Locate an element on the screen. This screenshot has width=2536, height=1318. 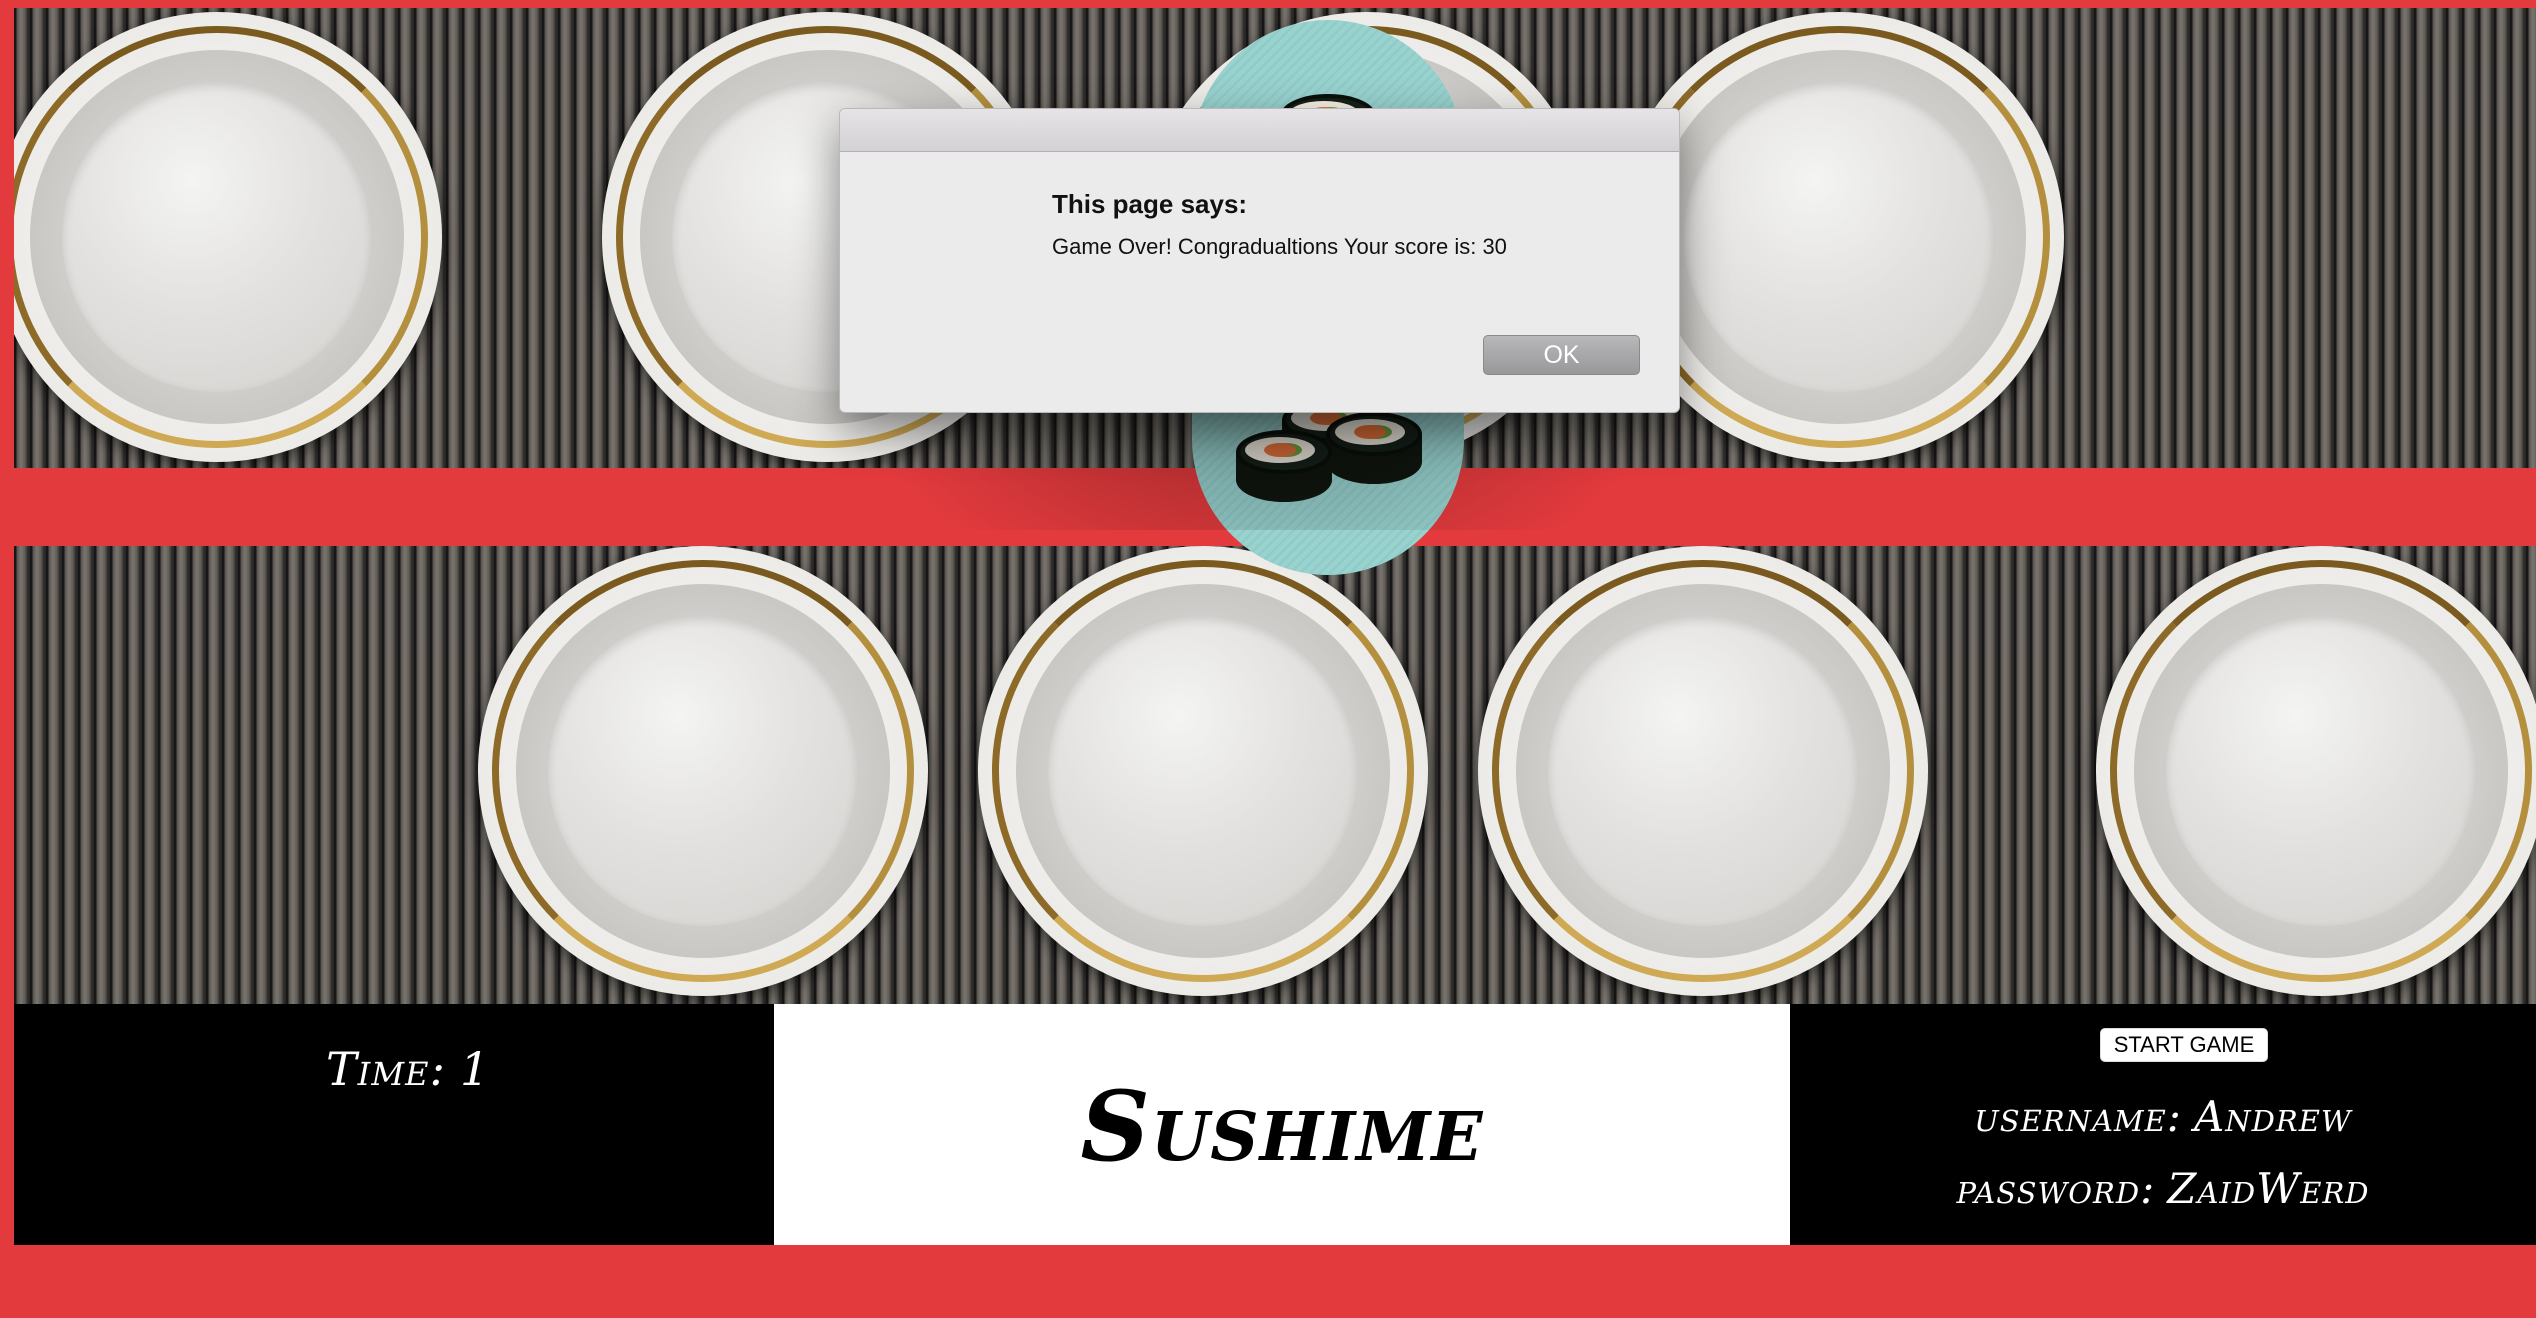
password-value: ZaidWerd is located at coordinates (2268, 1188).